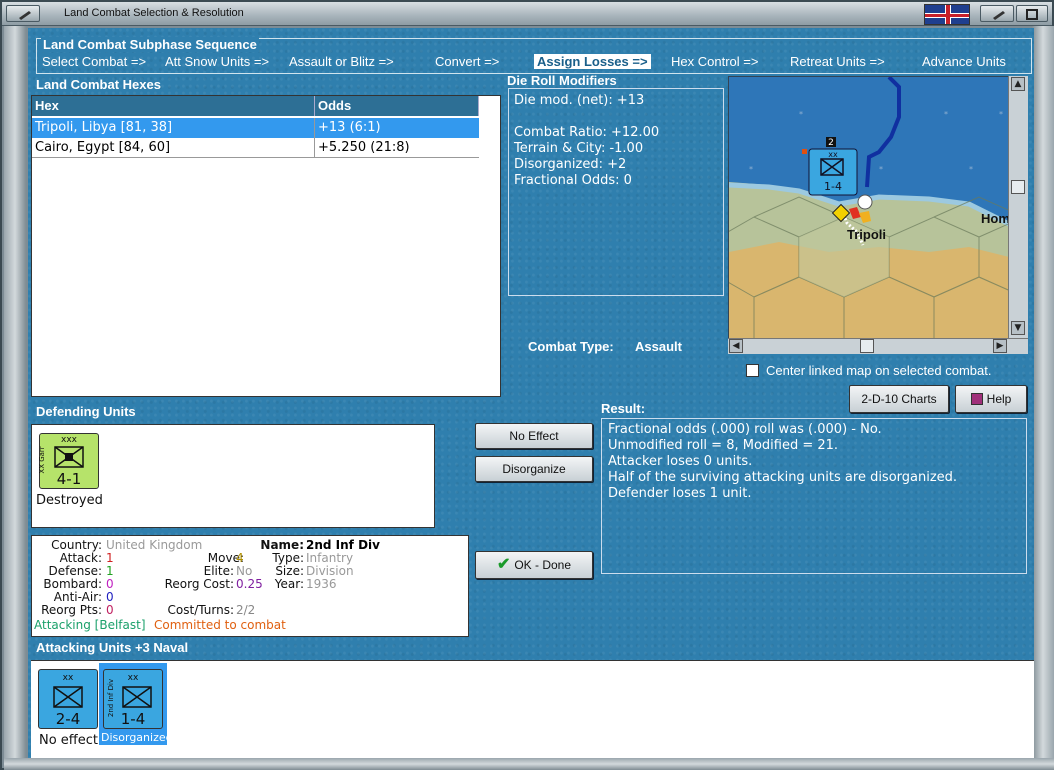 The width and height of the screenshot is (1054, 770). I want to click on odds-cell: +5.250 (21:8), so click(364, 147).